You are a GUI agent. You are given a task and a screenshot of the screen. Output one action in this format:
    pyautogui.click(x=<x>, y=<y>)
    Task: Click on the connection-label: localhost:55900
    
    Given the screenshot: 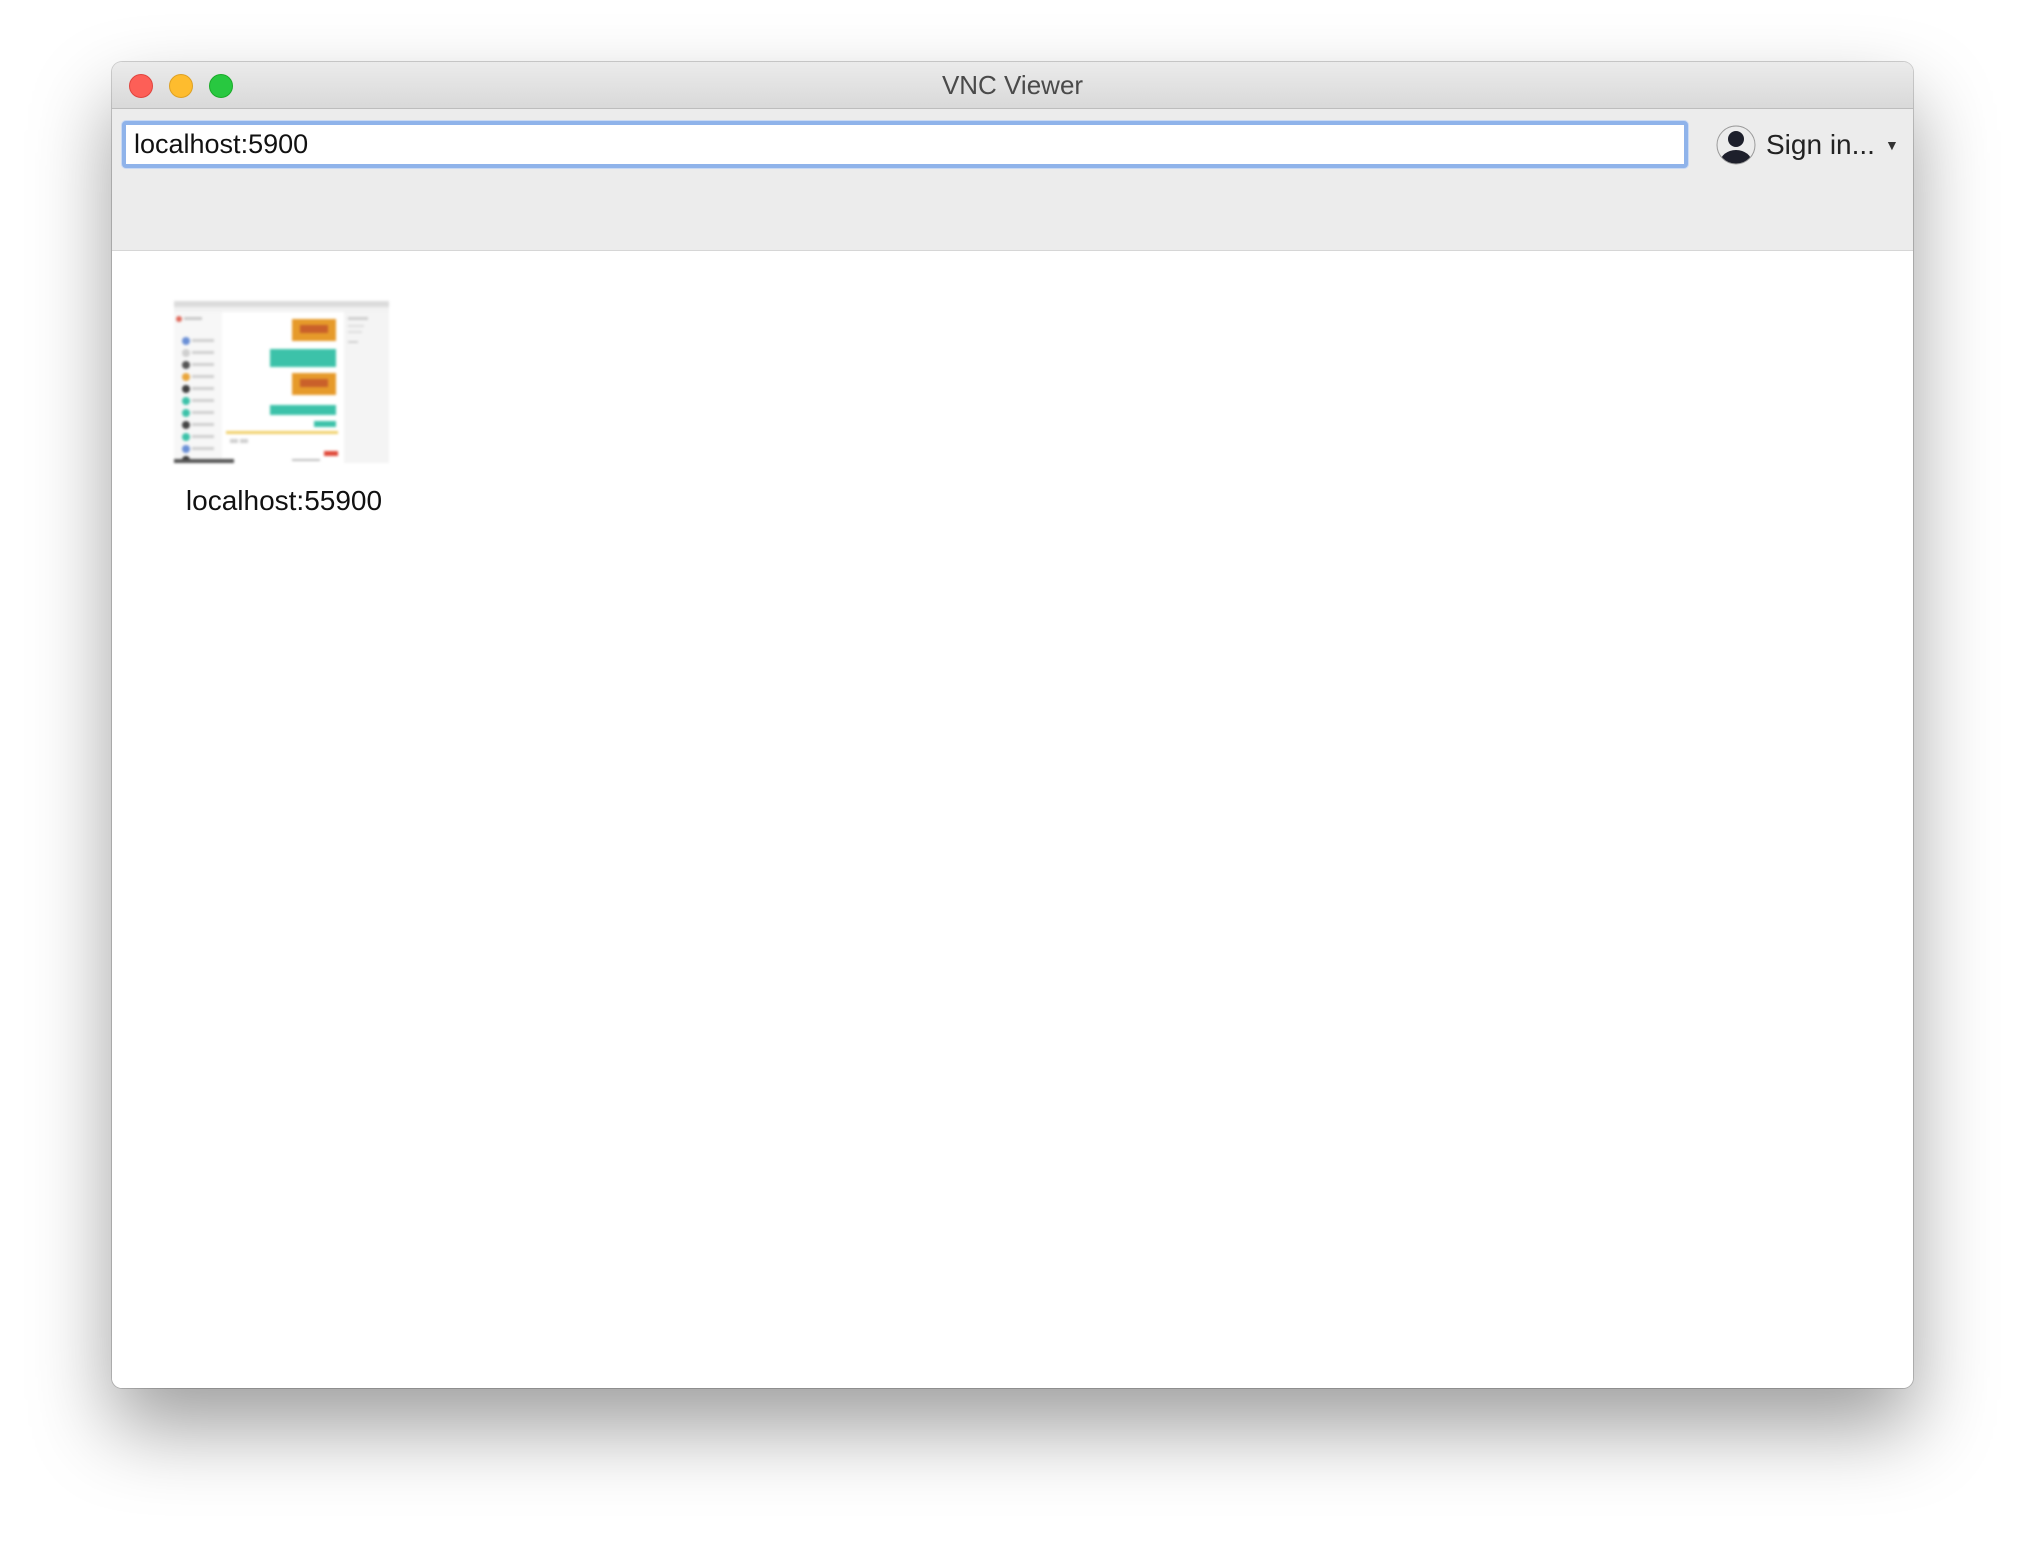 What is the action you would take?
    pyautogui.click(x=284, y=500)
    